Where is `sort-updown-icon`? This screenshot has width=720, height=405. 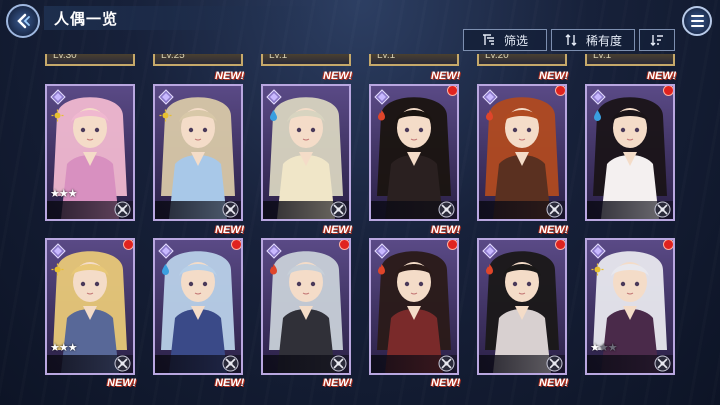
sort-updown-icon is located at coordinates (571, 40).